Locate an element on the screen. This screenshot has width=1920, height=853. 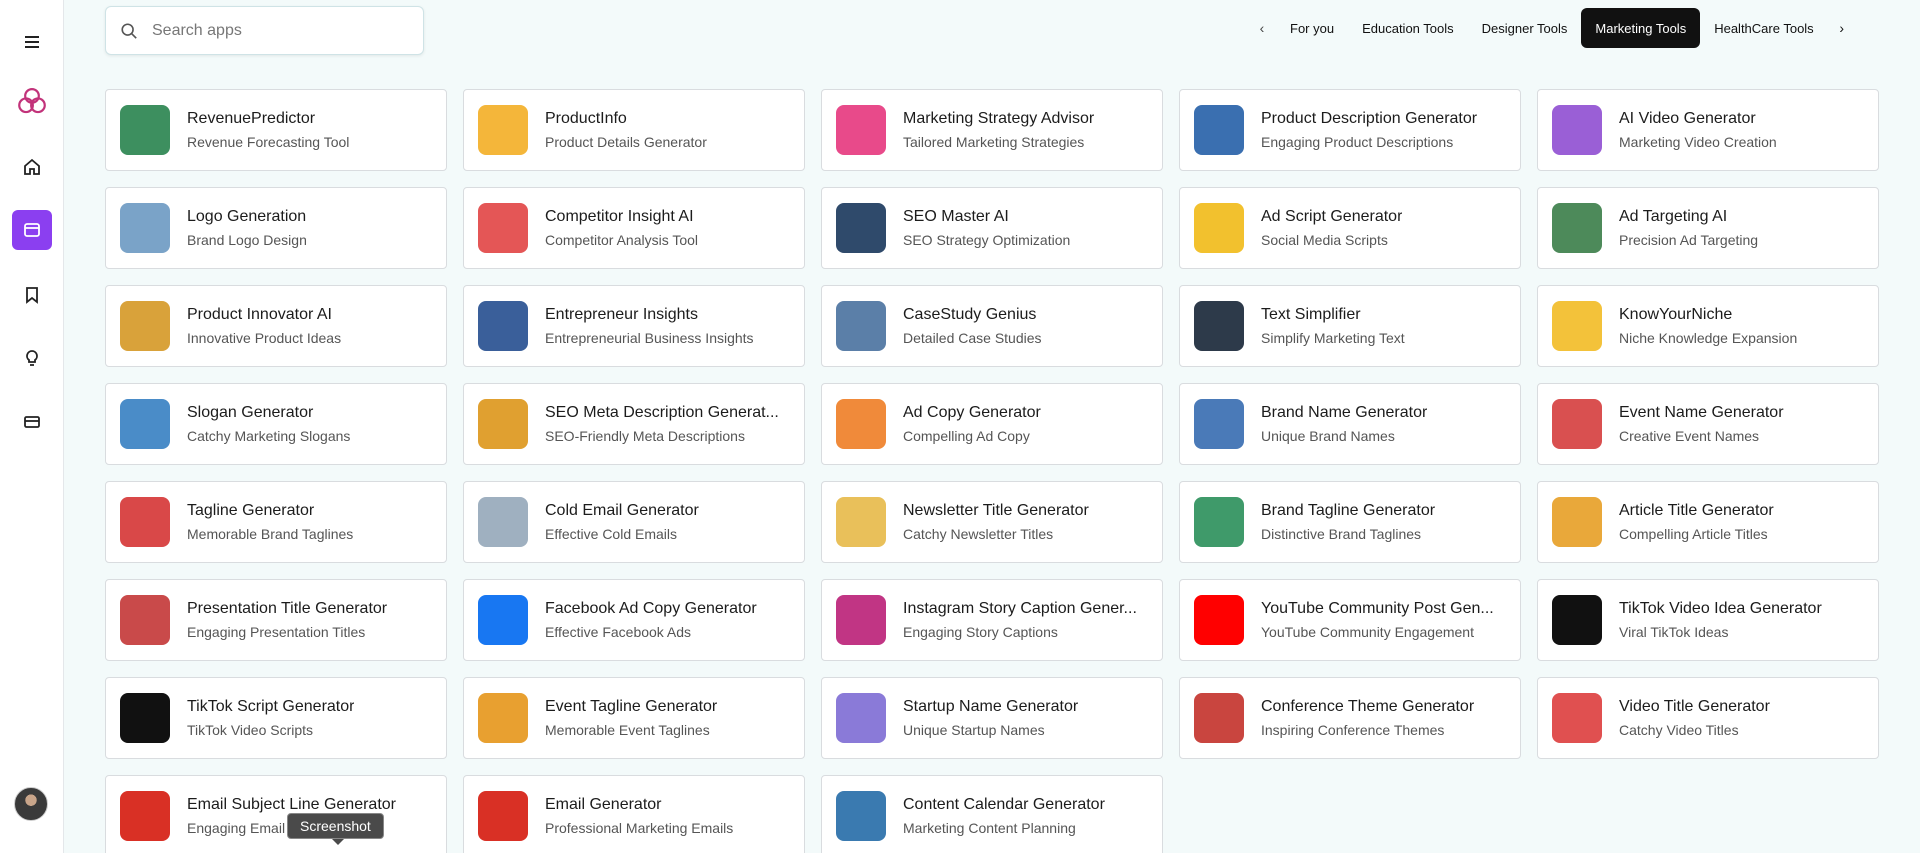
app-card: ProductInfo Product Details Generator is located at coordinates (634, 130).